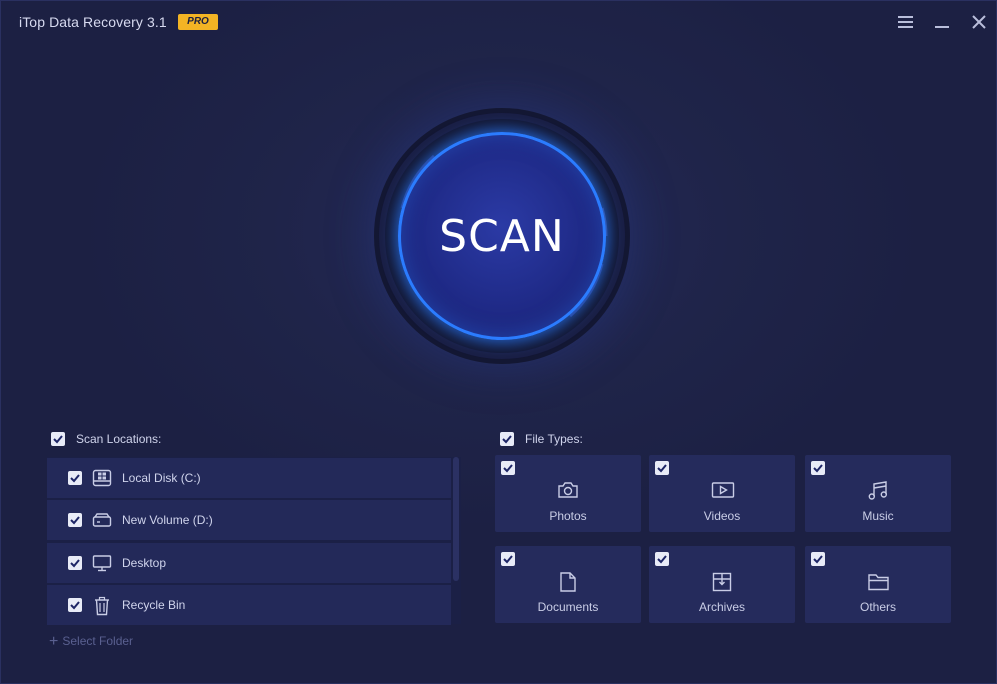 The width and height of the screenshot is (997, 684). I want to click on video-icon, so click(723, 492).